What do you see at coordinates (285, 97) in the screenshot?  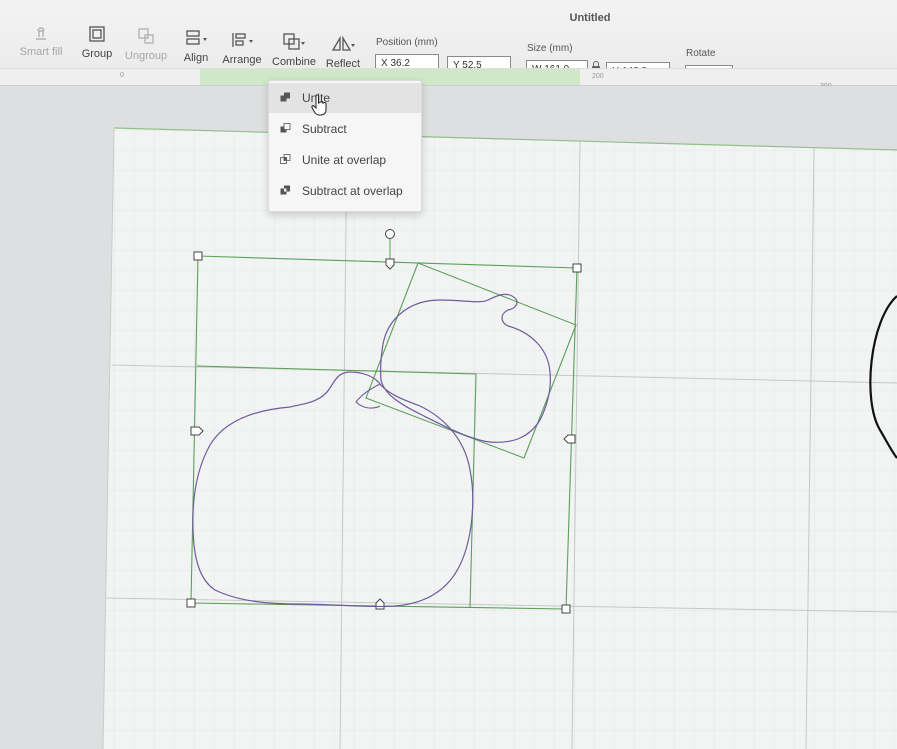 I see `unite-icon` at bounding box center [285, 97].